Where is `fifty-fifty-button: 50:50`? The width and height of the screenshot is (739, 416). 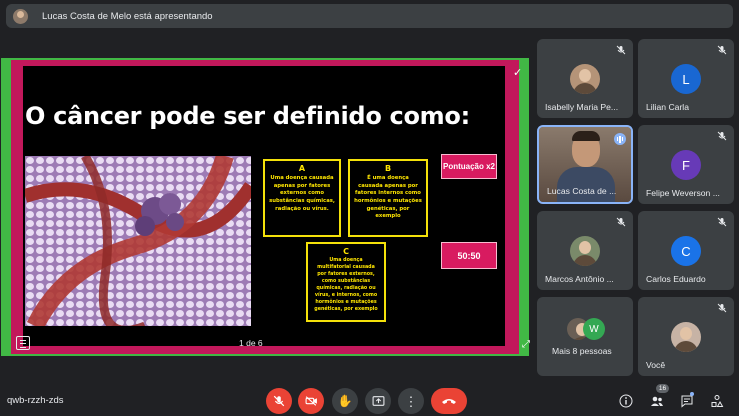
fifty-fifty-button: 50:50 is located at coordinates (469, 255).